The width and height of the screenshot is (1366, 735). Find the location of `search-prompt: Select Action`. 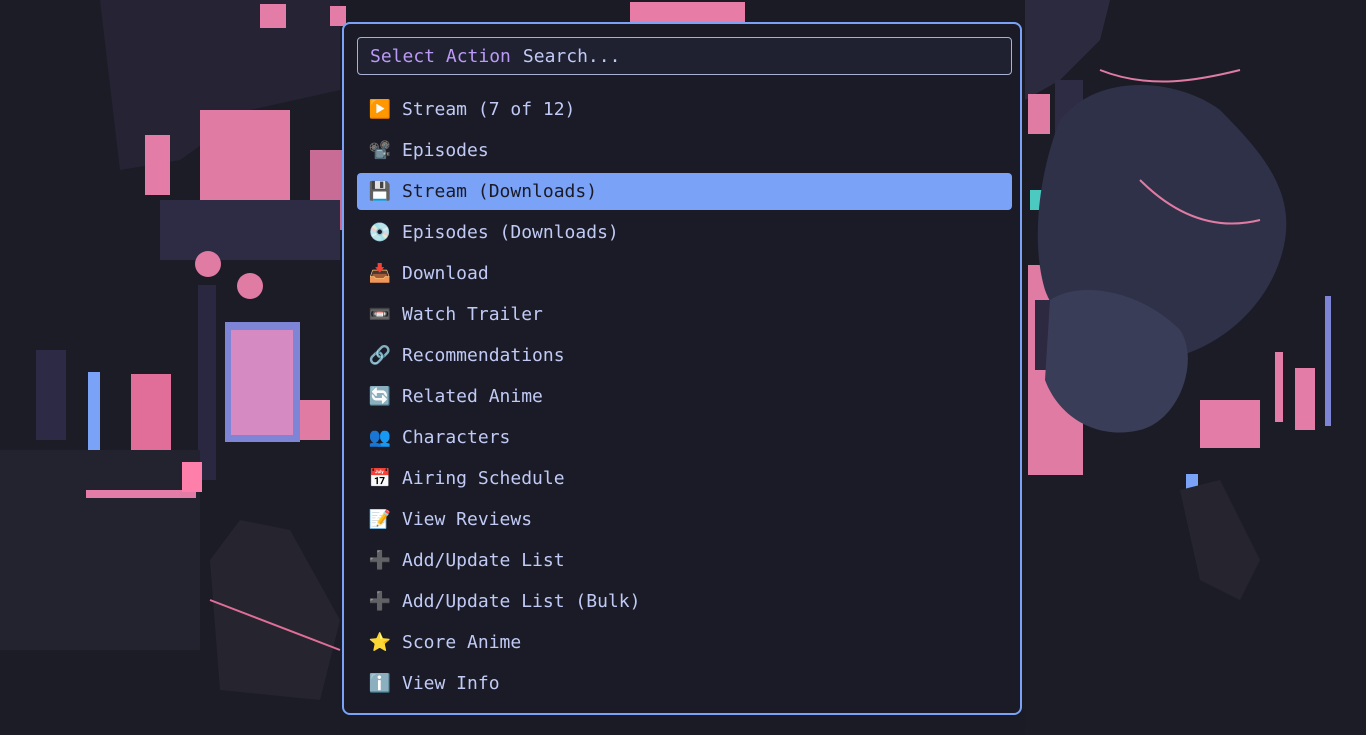

search-prompt: Select Action is located at coordinates (440, 56).